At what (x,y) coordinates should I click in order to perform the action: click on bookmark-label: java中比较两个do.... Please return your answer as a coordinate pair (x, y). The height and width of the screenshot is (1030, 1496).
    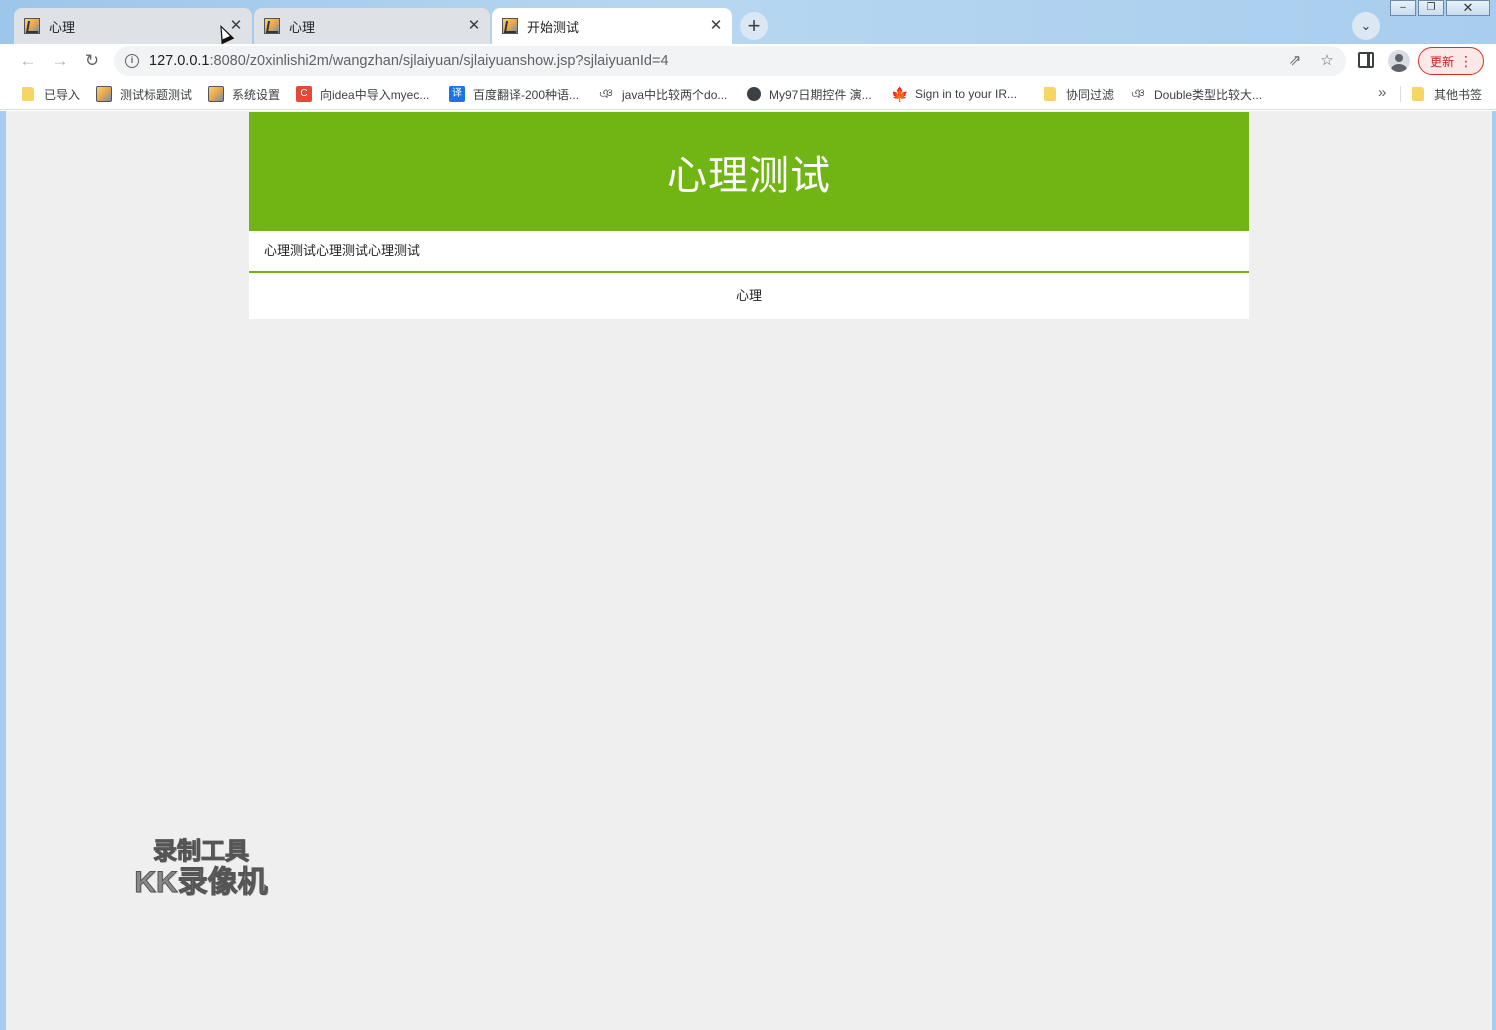
    Looking at the image, I should click on (675, 94).